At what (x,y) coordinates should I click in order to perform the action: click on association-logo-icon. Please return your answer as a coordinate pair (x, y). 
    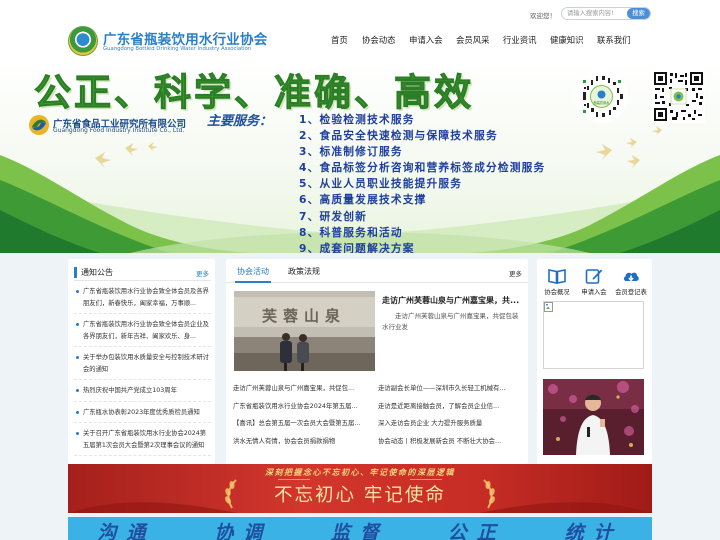
    Looking at the image, I should click on (83, 41).